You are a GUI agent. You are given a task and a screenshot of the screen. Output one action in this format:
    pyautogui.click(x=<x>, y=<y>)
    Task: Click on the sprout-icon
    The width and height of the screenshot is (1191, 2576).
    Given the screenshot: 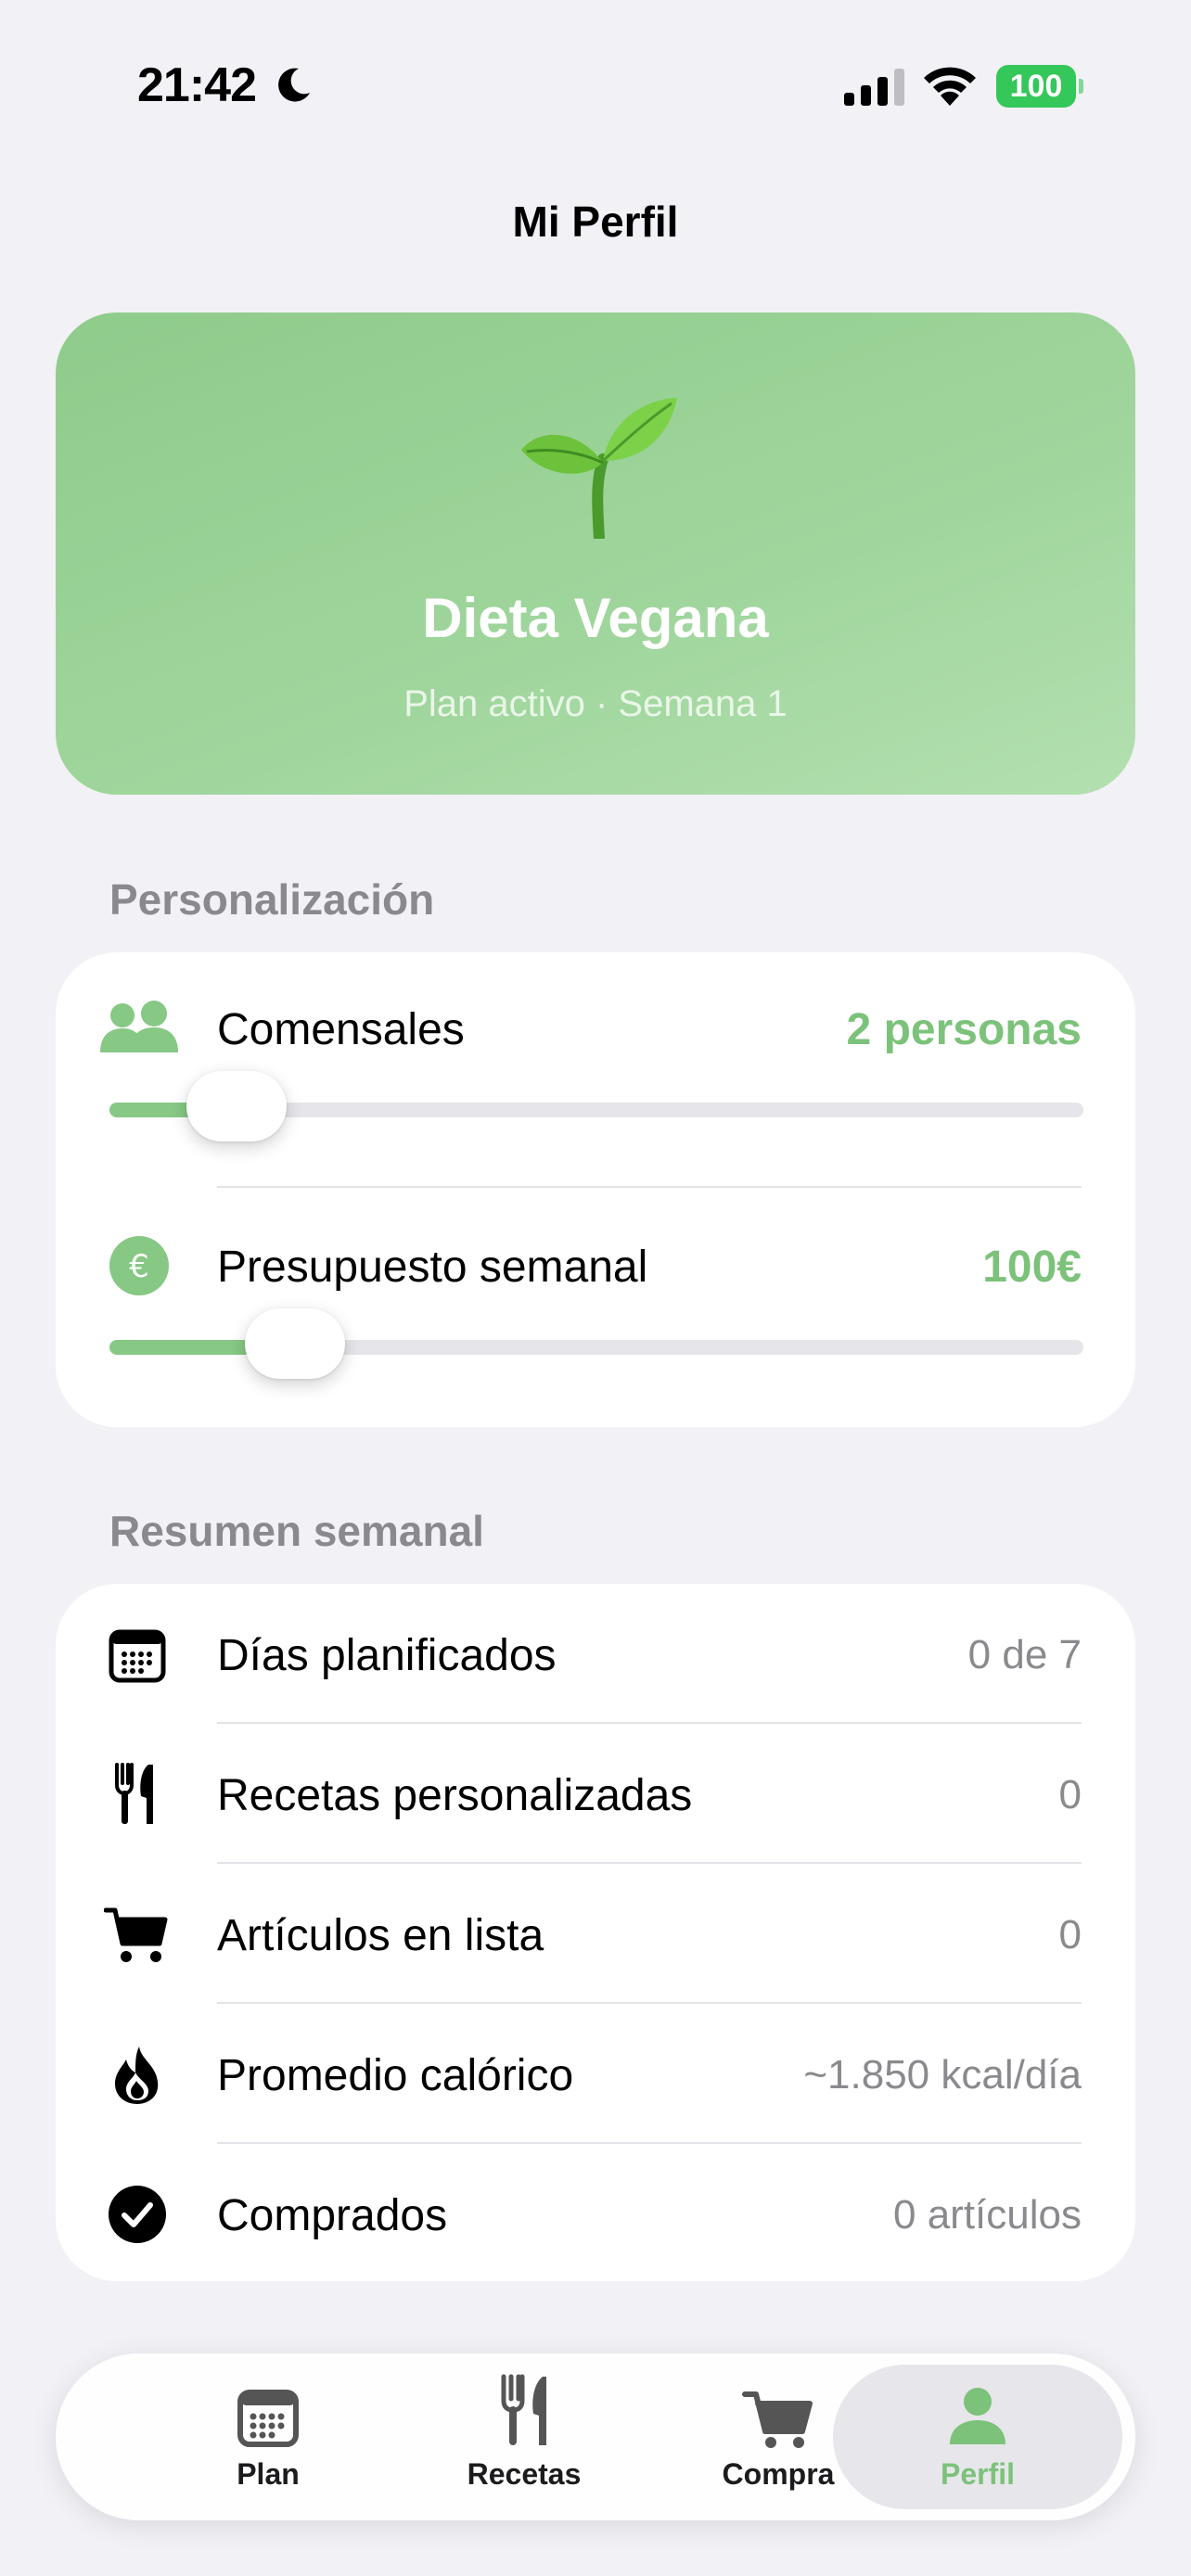 What is the action you would take?
    pyautogui.click(x=599, y=468)
    